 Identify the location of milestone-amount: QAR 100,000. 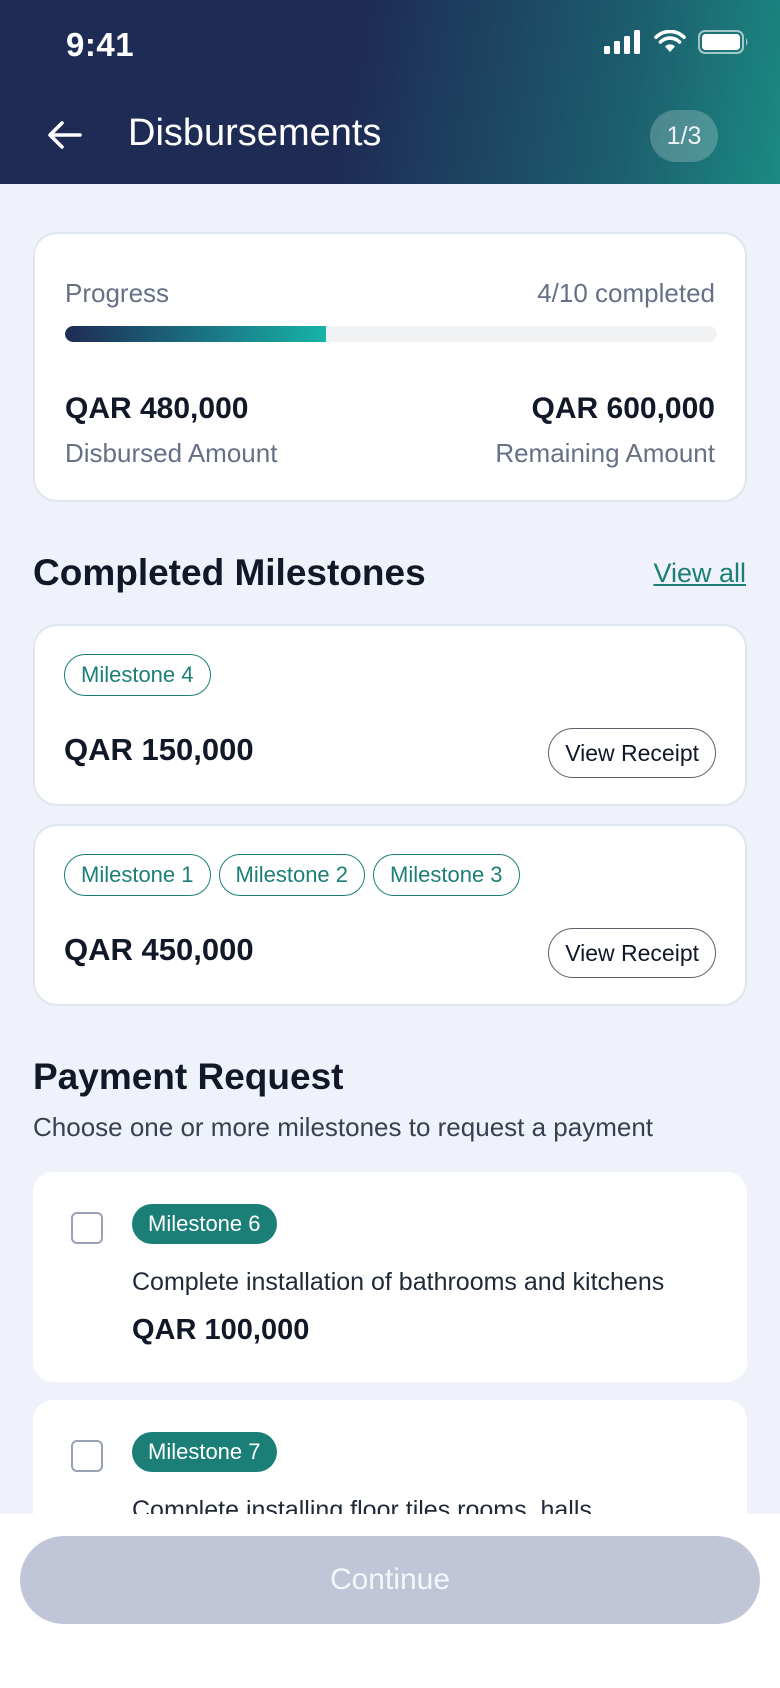
(221, 1330).